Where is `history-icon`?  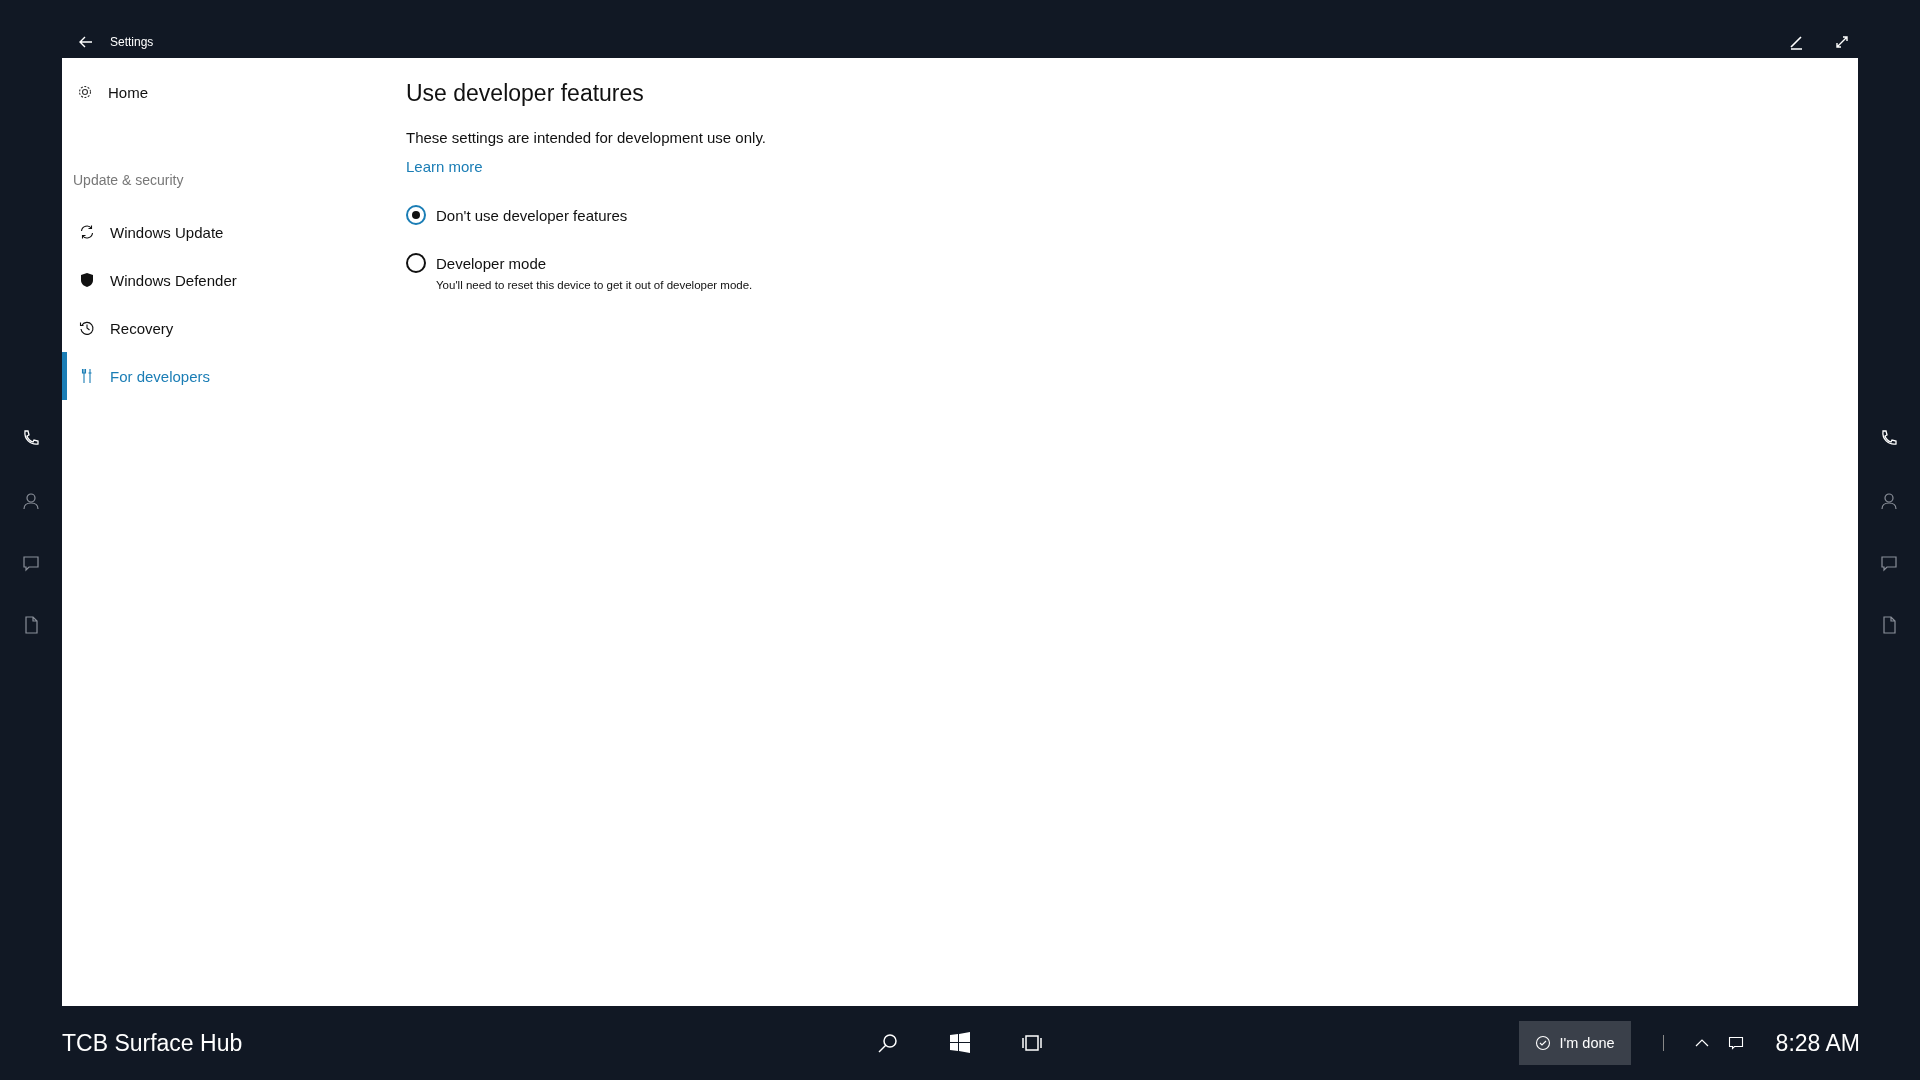
history-icon is located at coordinates (87, 328).